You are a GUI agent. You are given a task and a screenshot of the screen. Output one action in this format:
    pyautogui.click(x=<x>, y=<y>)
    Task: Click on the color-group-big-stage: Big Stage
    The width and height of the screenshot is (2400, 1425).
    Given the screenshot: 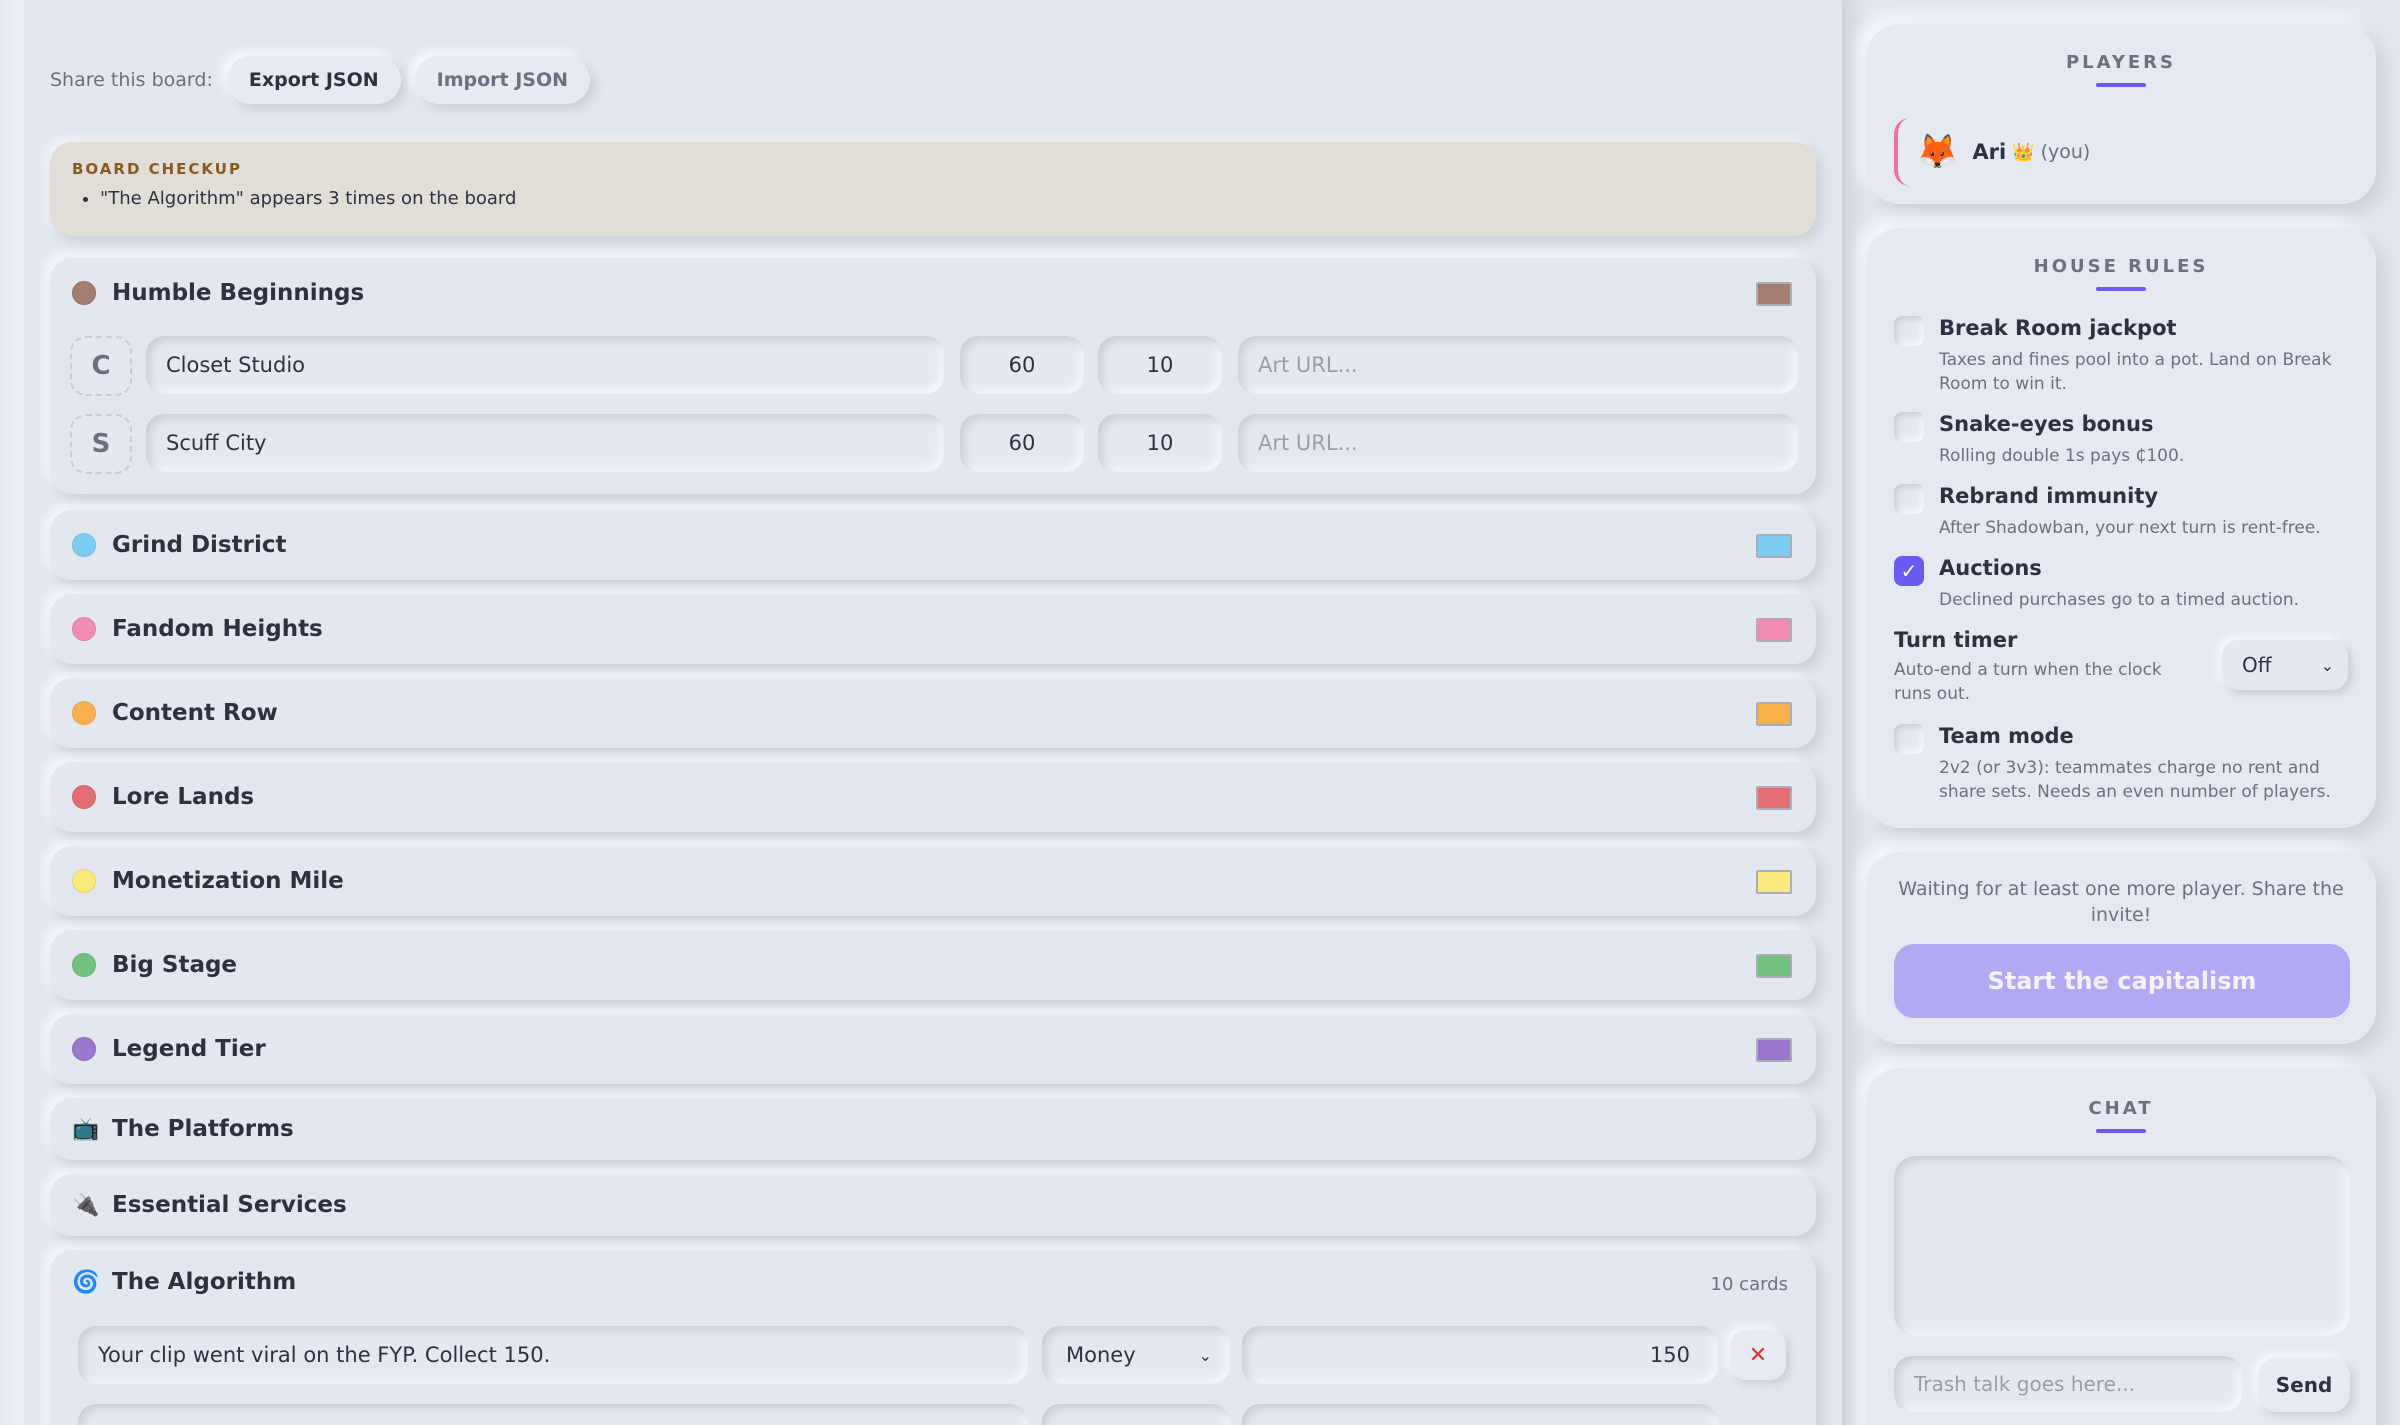 What is the action you would take?
    pyautogui.click(x=933, y=965)
    